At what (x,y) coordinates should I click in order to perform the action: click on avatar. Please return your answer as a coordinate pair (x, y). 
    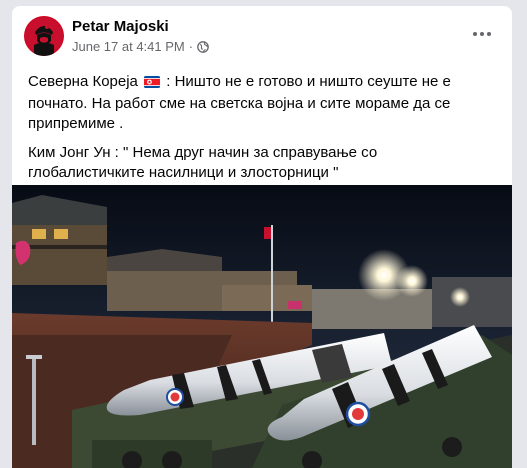
    Looking at the image, I should click on (44, 36).